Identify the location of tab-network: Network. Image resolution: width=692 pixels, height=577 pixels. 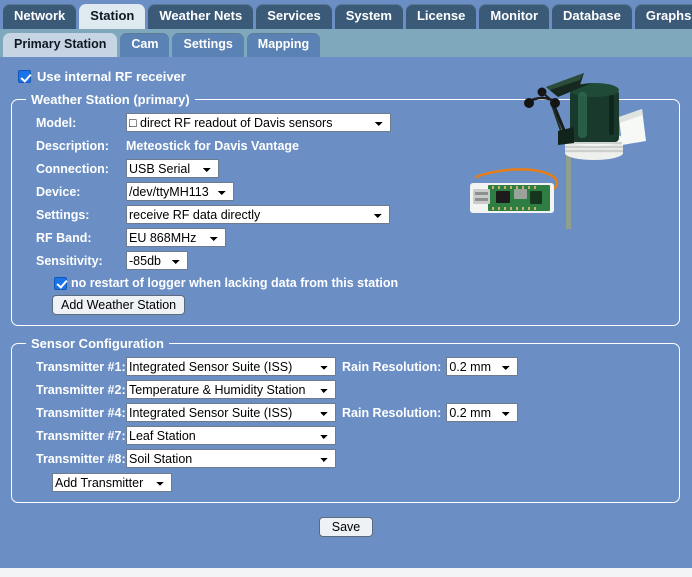
(40, 16).